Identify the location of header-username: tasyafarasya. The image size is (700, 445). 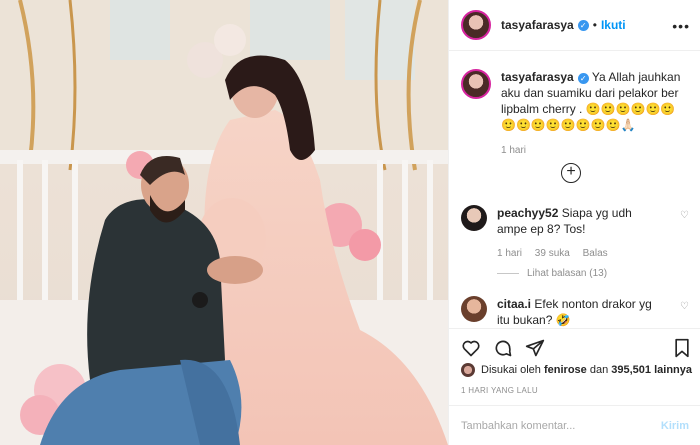
(537, 25).